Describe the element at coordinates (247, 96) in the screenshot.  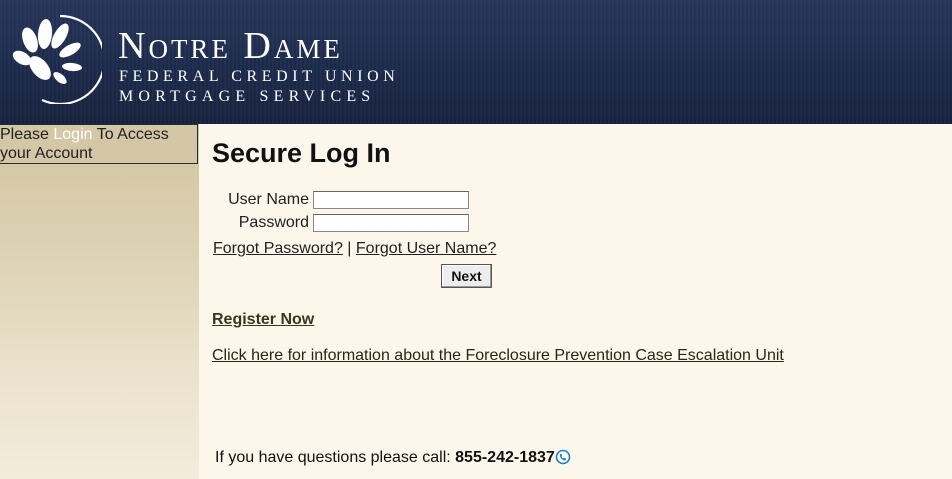
I see `brand-line-mortgage: MORTGAGE SERVICES` at that location.